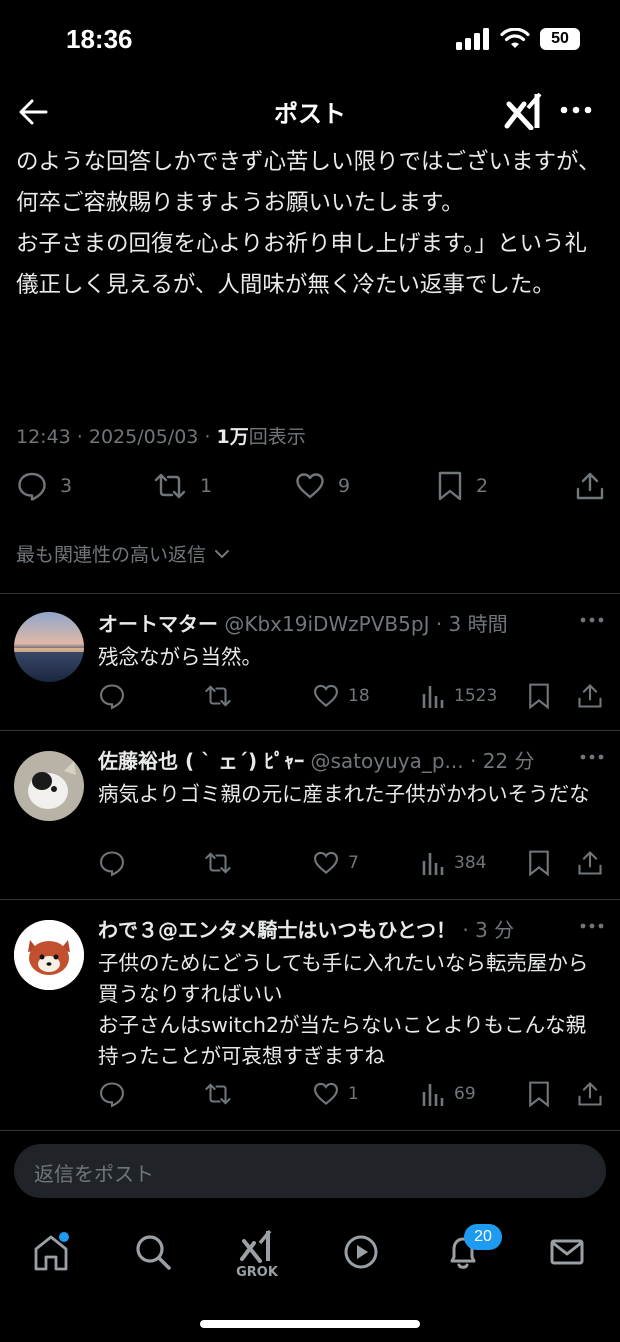  What do you see at coordinates (482, 486) in the screenshot?
I see `bookmark-count: 2` at bounding box center [482, 486].